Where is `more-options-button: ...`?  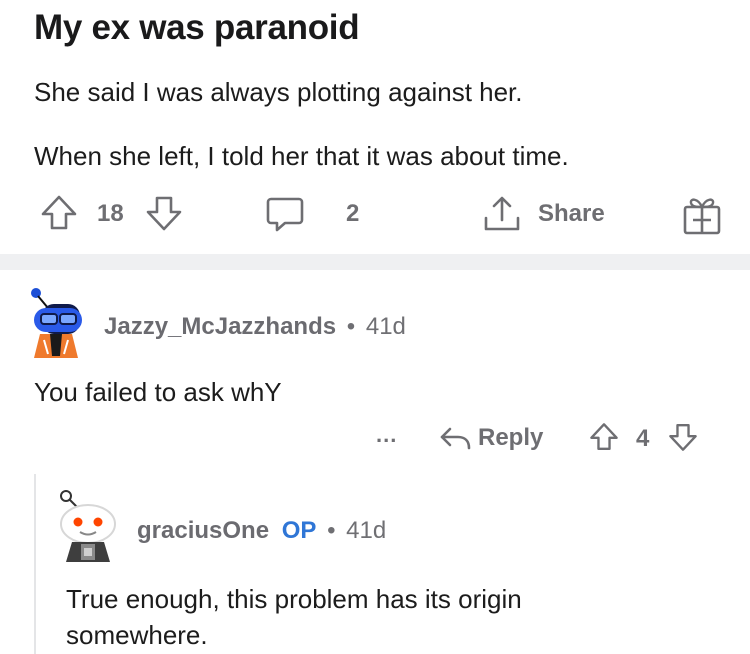
more-options-button: ... is located at coordinates (386, 435).